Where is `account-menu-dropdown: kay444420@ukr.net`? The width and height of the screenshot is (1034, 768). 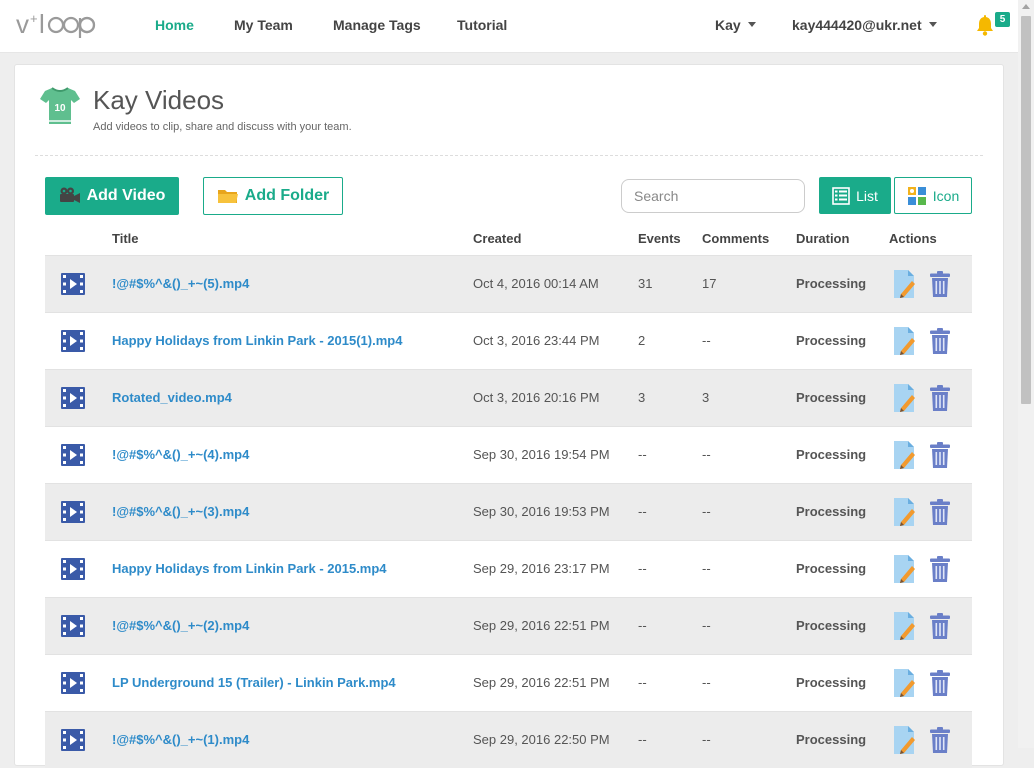 account-menu-dropdown: kay444420@ukr.net is located at coordinates (864, 25).